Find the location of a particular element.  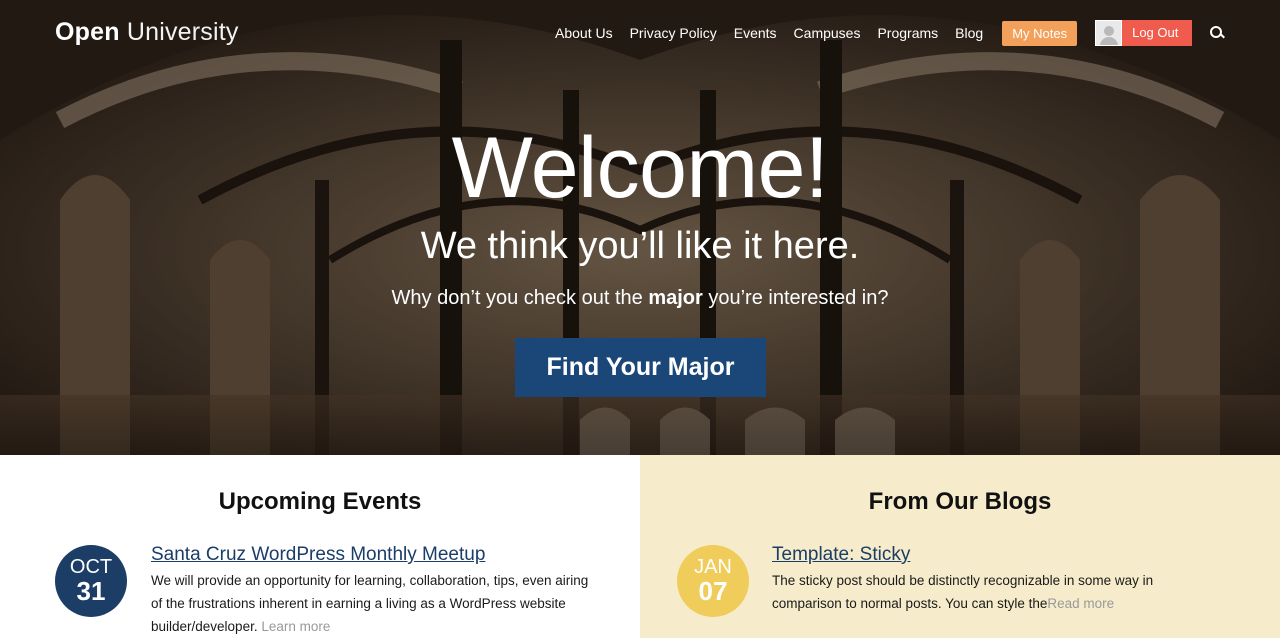

search-icon is located at coordinates (1217, 33).